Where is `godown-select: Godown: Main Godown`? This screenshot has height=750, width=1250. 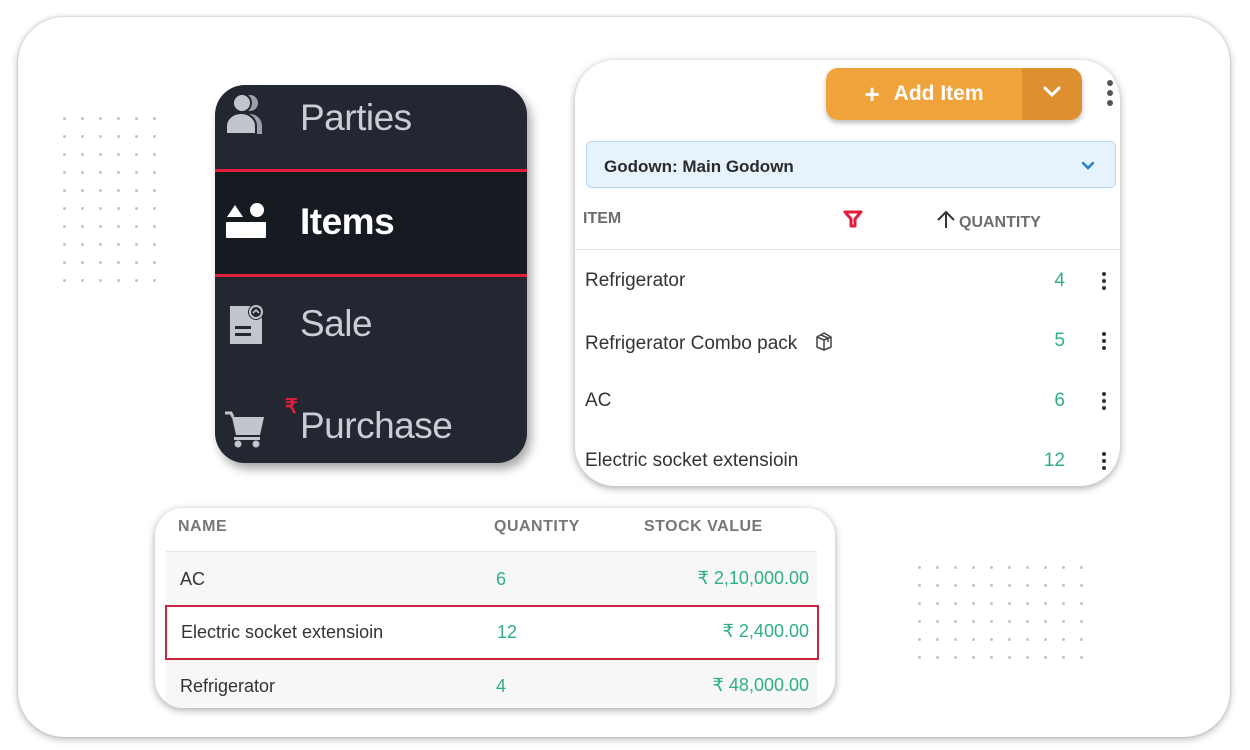
godown-select: Godown: Main Godown is located at coordinates (851, 164).